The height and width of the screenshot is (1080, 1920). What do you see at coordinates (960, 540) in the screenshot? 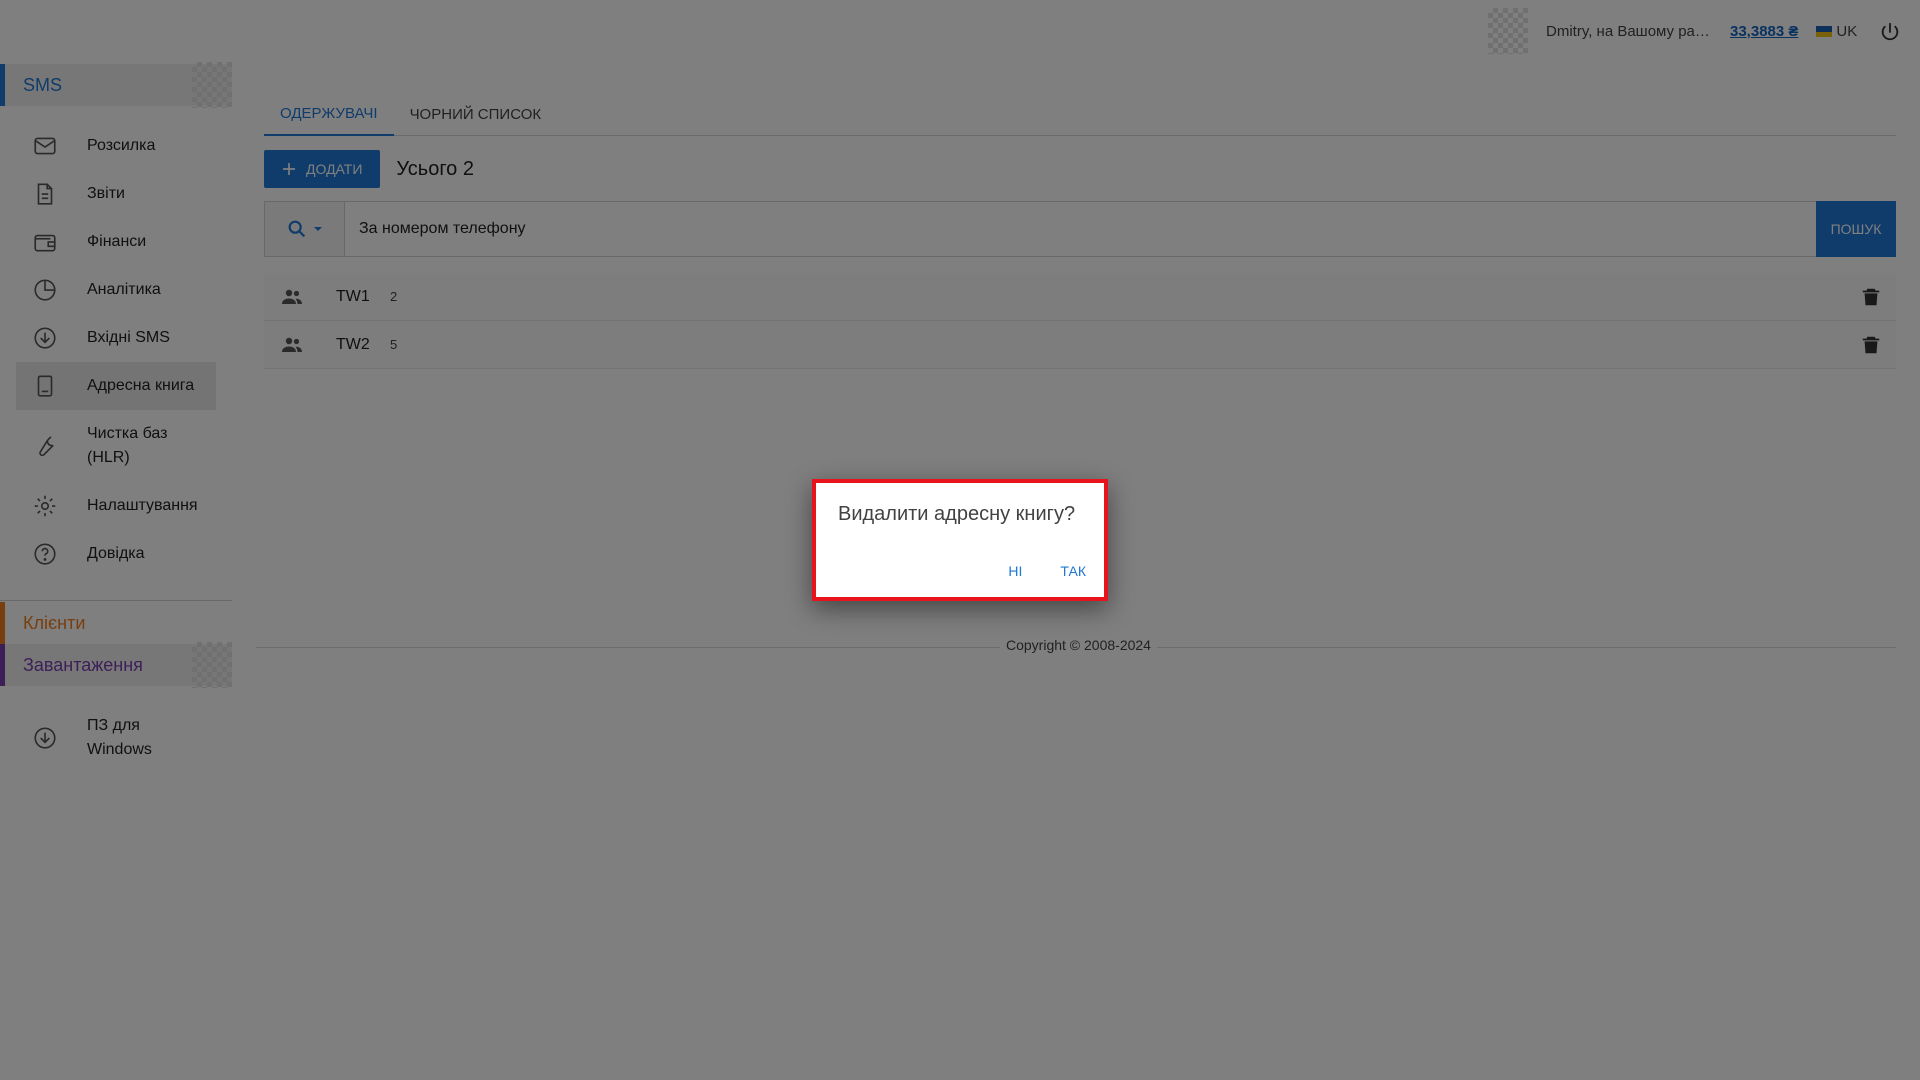
I see `delete-confirm-dialog: Видалити адресну книгу? Ні Так` at bounding box center [960, 540].